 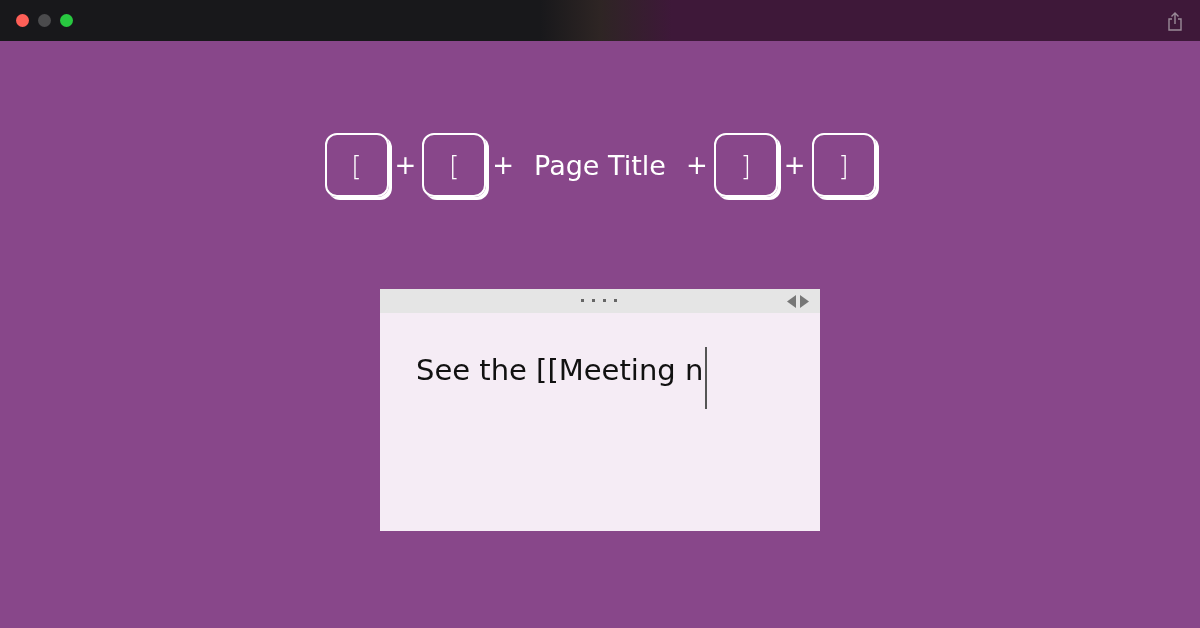 I want to click on drag-handle-icon, so click(x=600, y=301).